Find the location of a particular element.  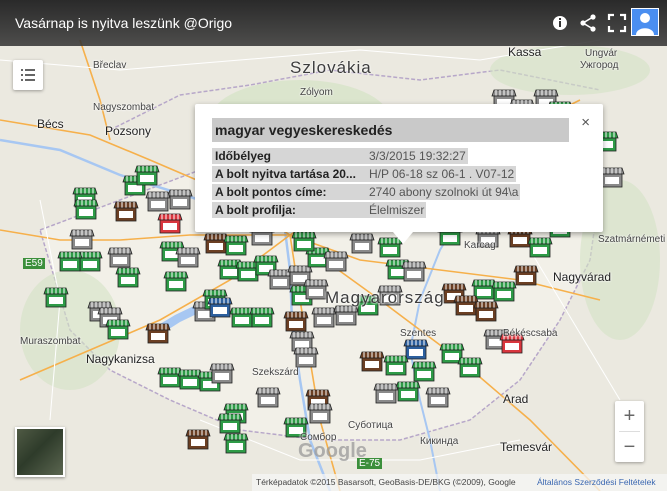

popup-key: A bolt pontos címe: is located at coordinates (288, 192).